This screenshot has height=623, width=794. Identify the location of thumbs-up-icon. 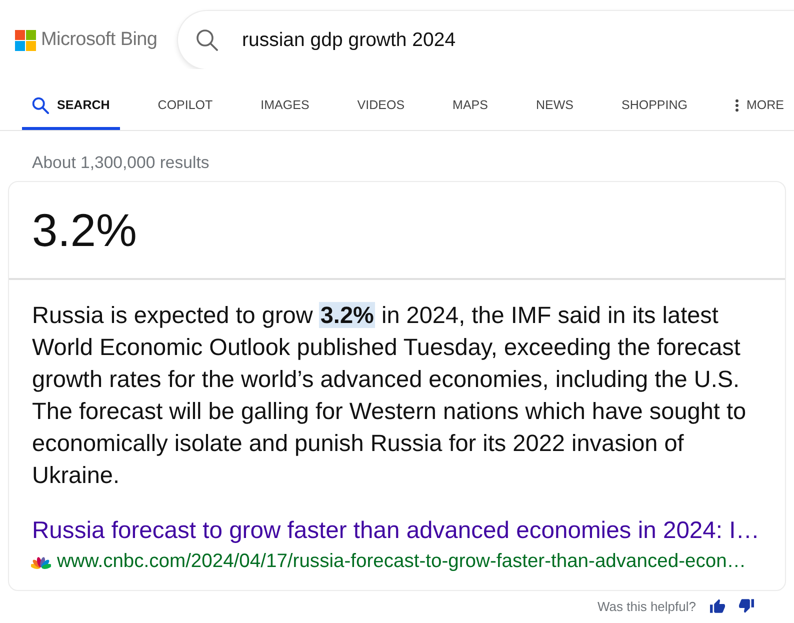
(717, 606).